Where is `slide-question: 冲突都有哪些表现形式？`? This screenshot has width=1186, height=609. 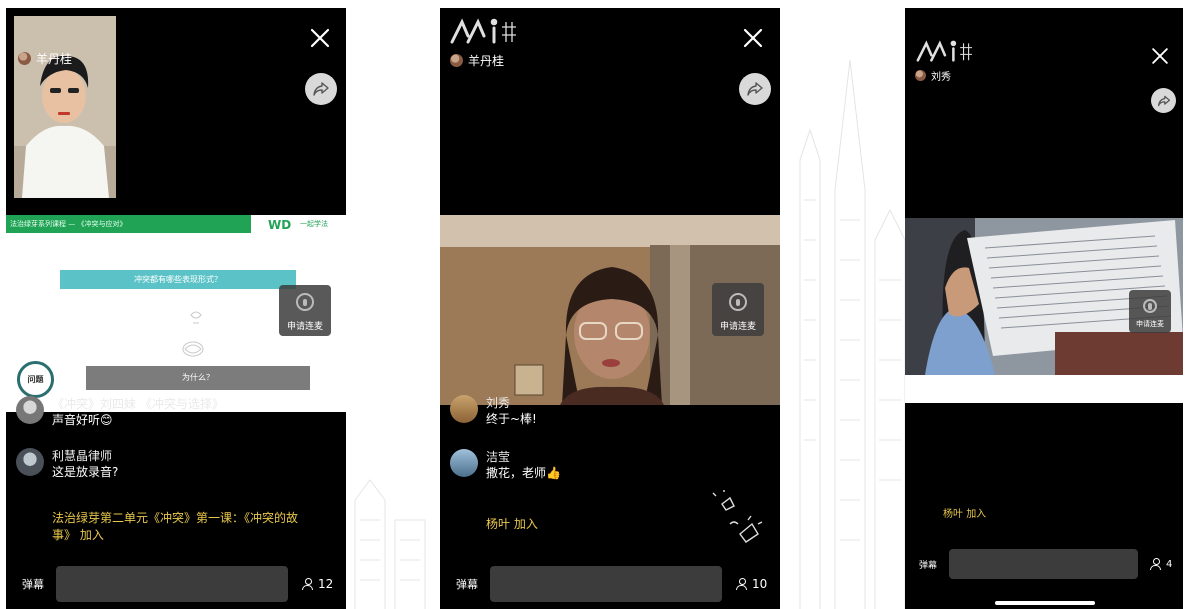 slide-question: 冲突都有哪些表现形式？ is located at coordinates (178, 279).